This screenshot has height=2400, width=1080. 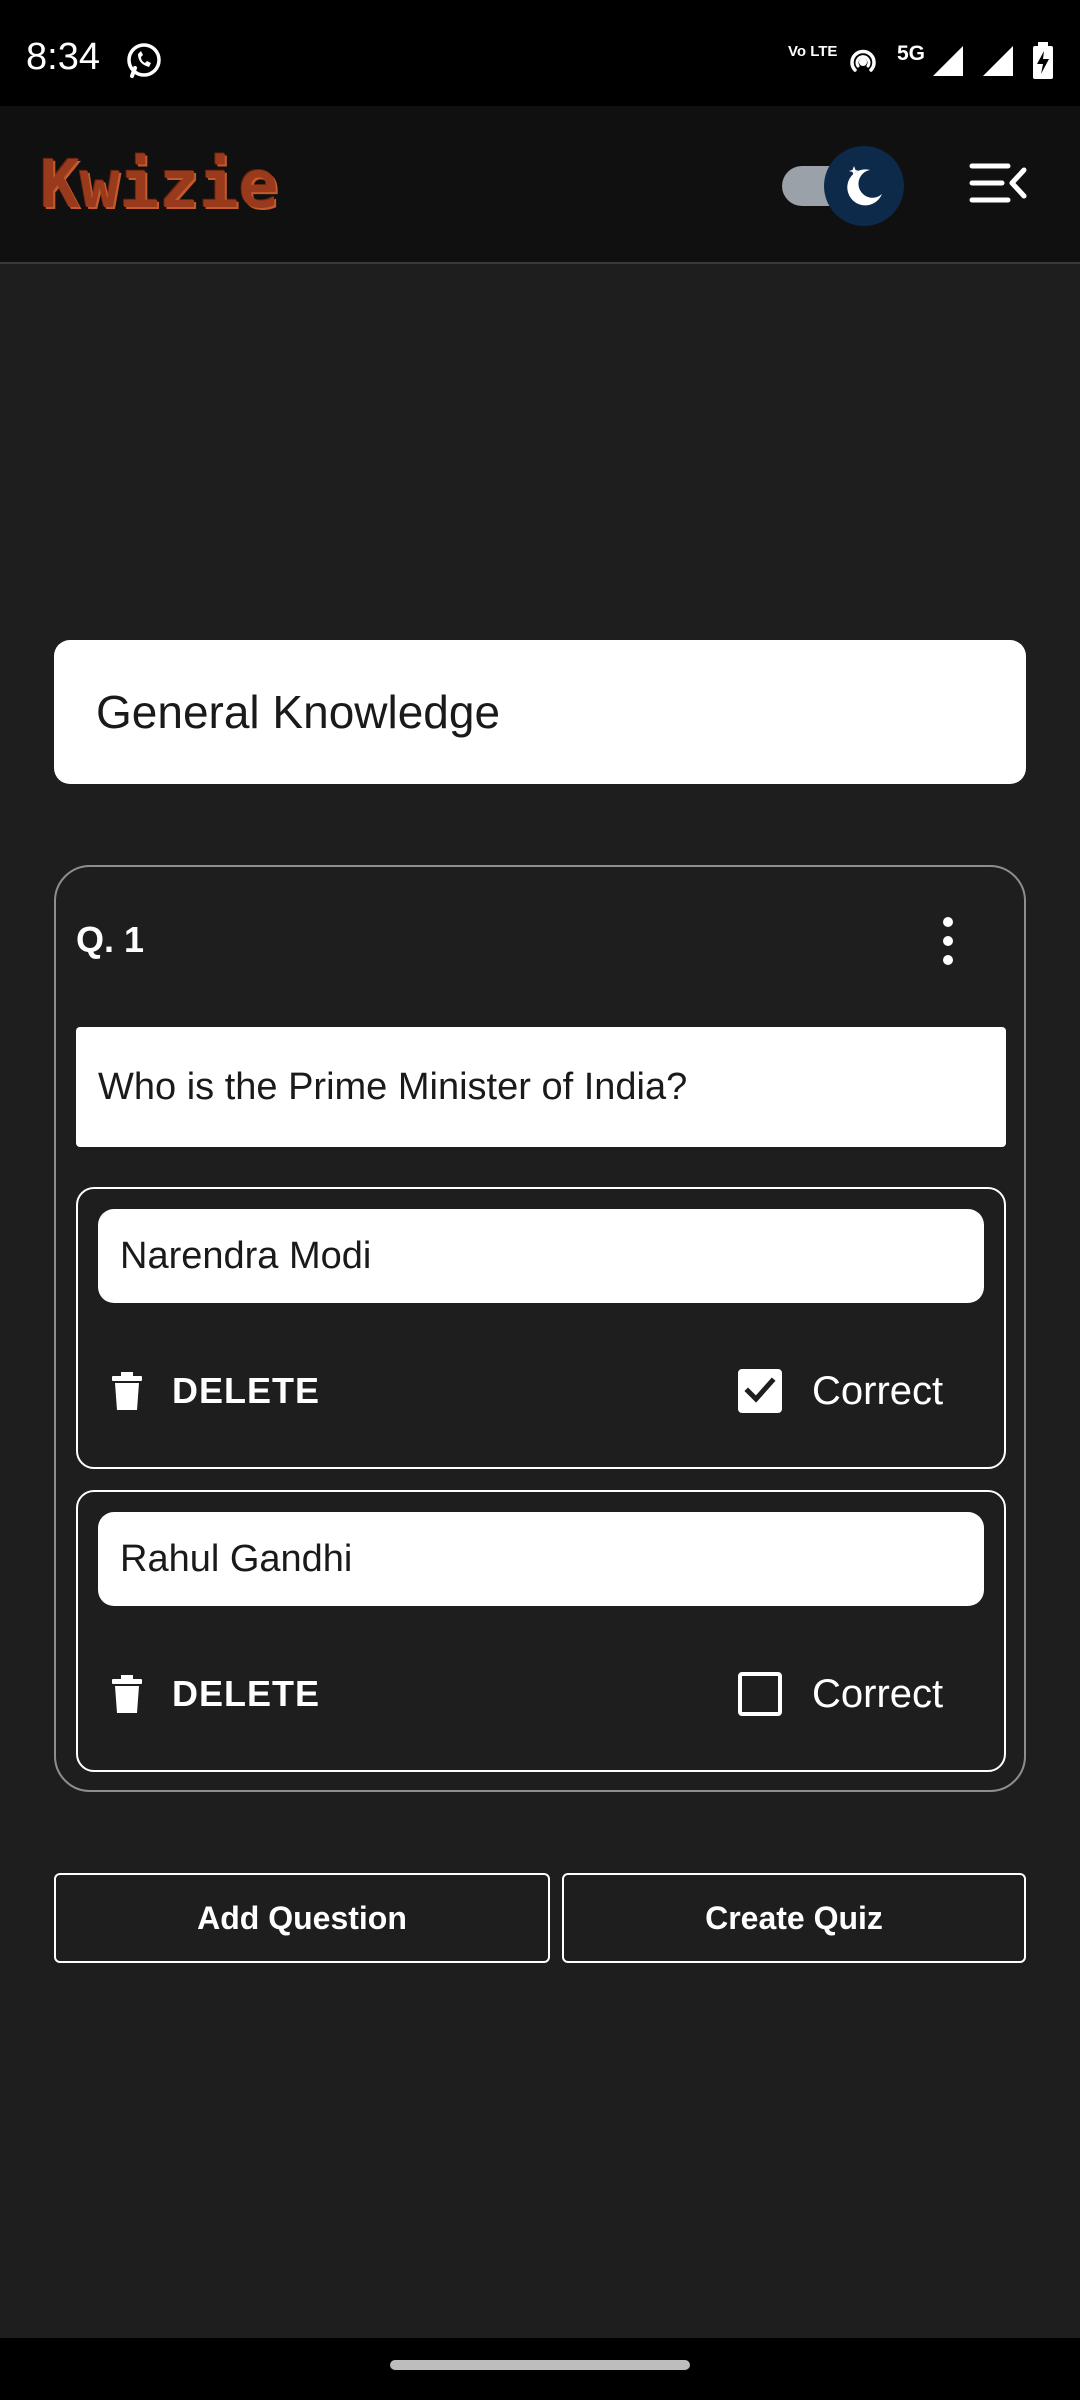 I want to click on status-bar: 8:34 Vo LTE 5G, so click(x=540, y=53).